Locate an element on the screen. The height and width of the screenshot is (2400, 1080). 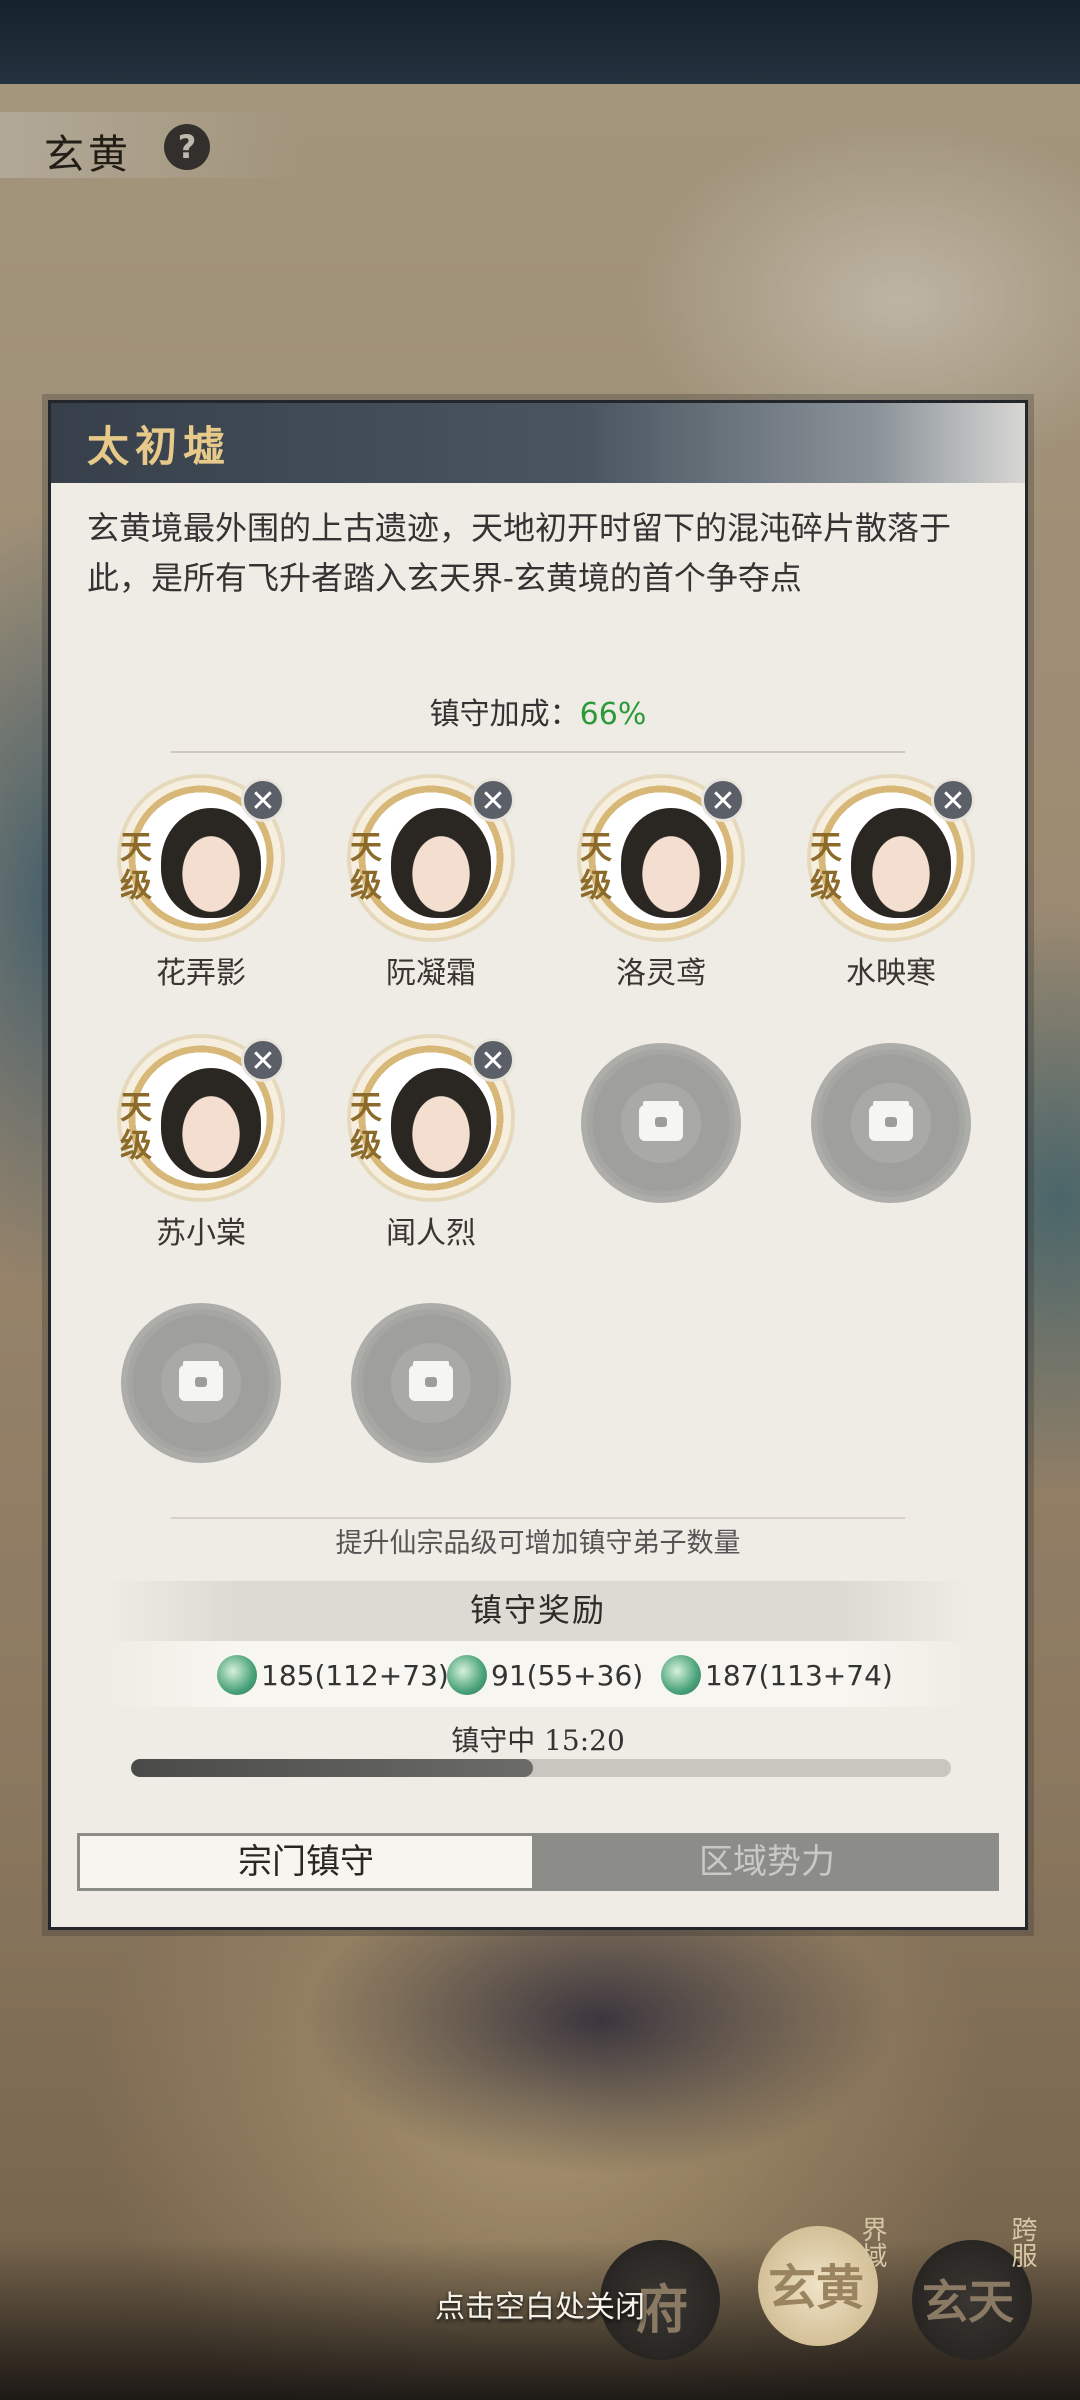
panel-header: 太初墟 is located at coordinates (538, 443).